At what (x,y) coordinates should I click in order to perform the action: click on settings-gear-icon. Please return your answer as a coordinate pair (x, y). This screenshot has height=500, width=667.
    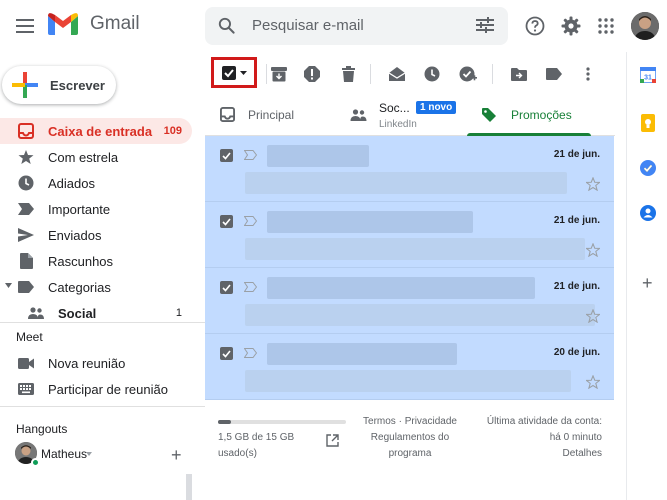
    Looking at the image, I should click on (571, 26).